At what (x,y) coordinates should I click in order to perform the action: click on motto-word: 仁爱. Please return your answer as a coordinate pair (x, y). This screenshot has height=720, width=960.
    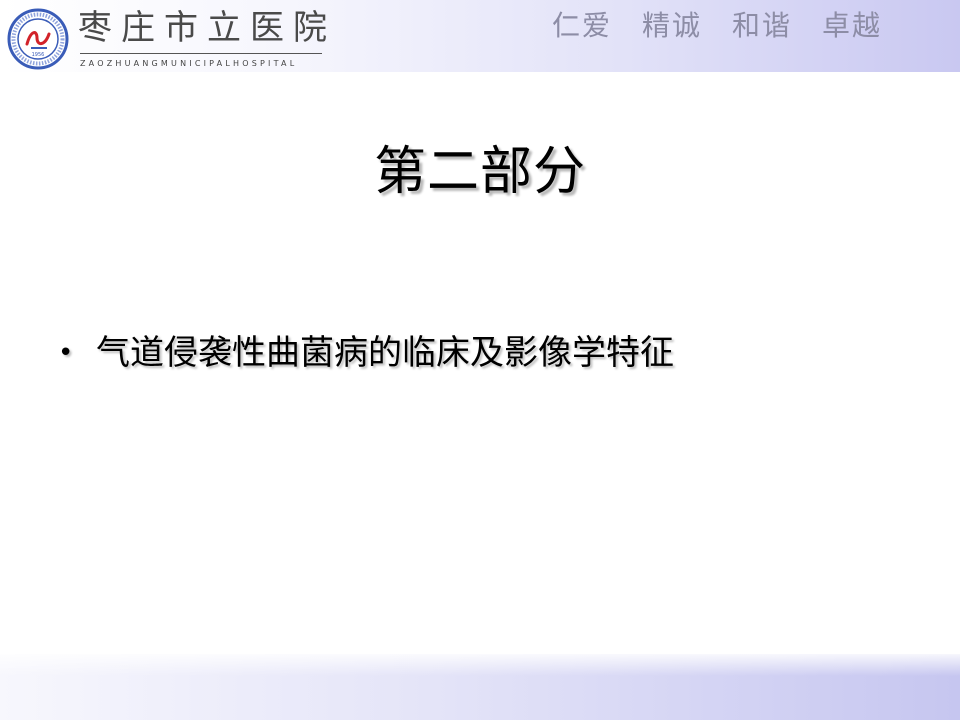
    Looking at the image, I should click on (581, 25).